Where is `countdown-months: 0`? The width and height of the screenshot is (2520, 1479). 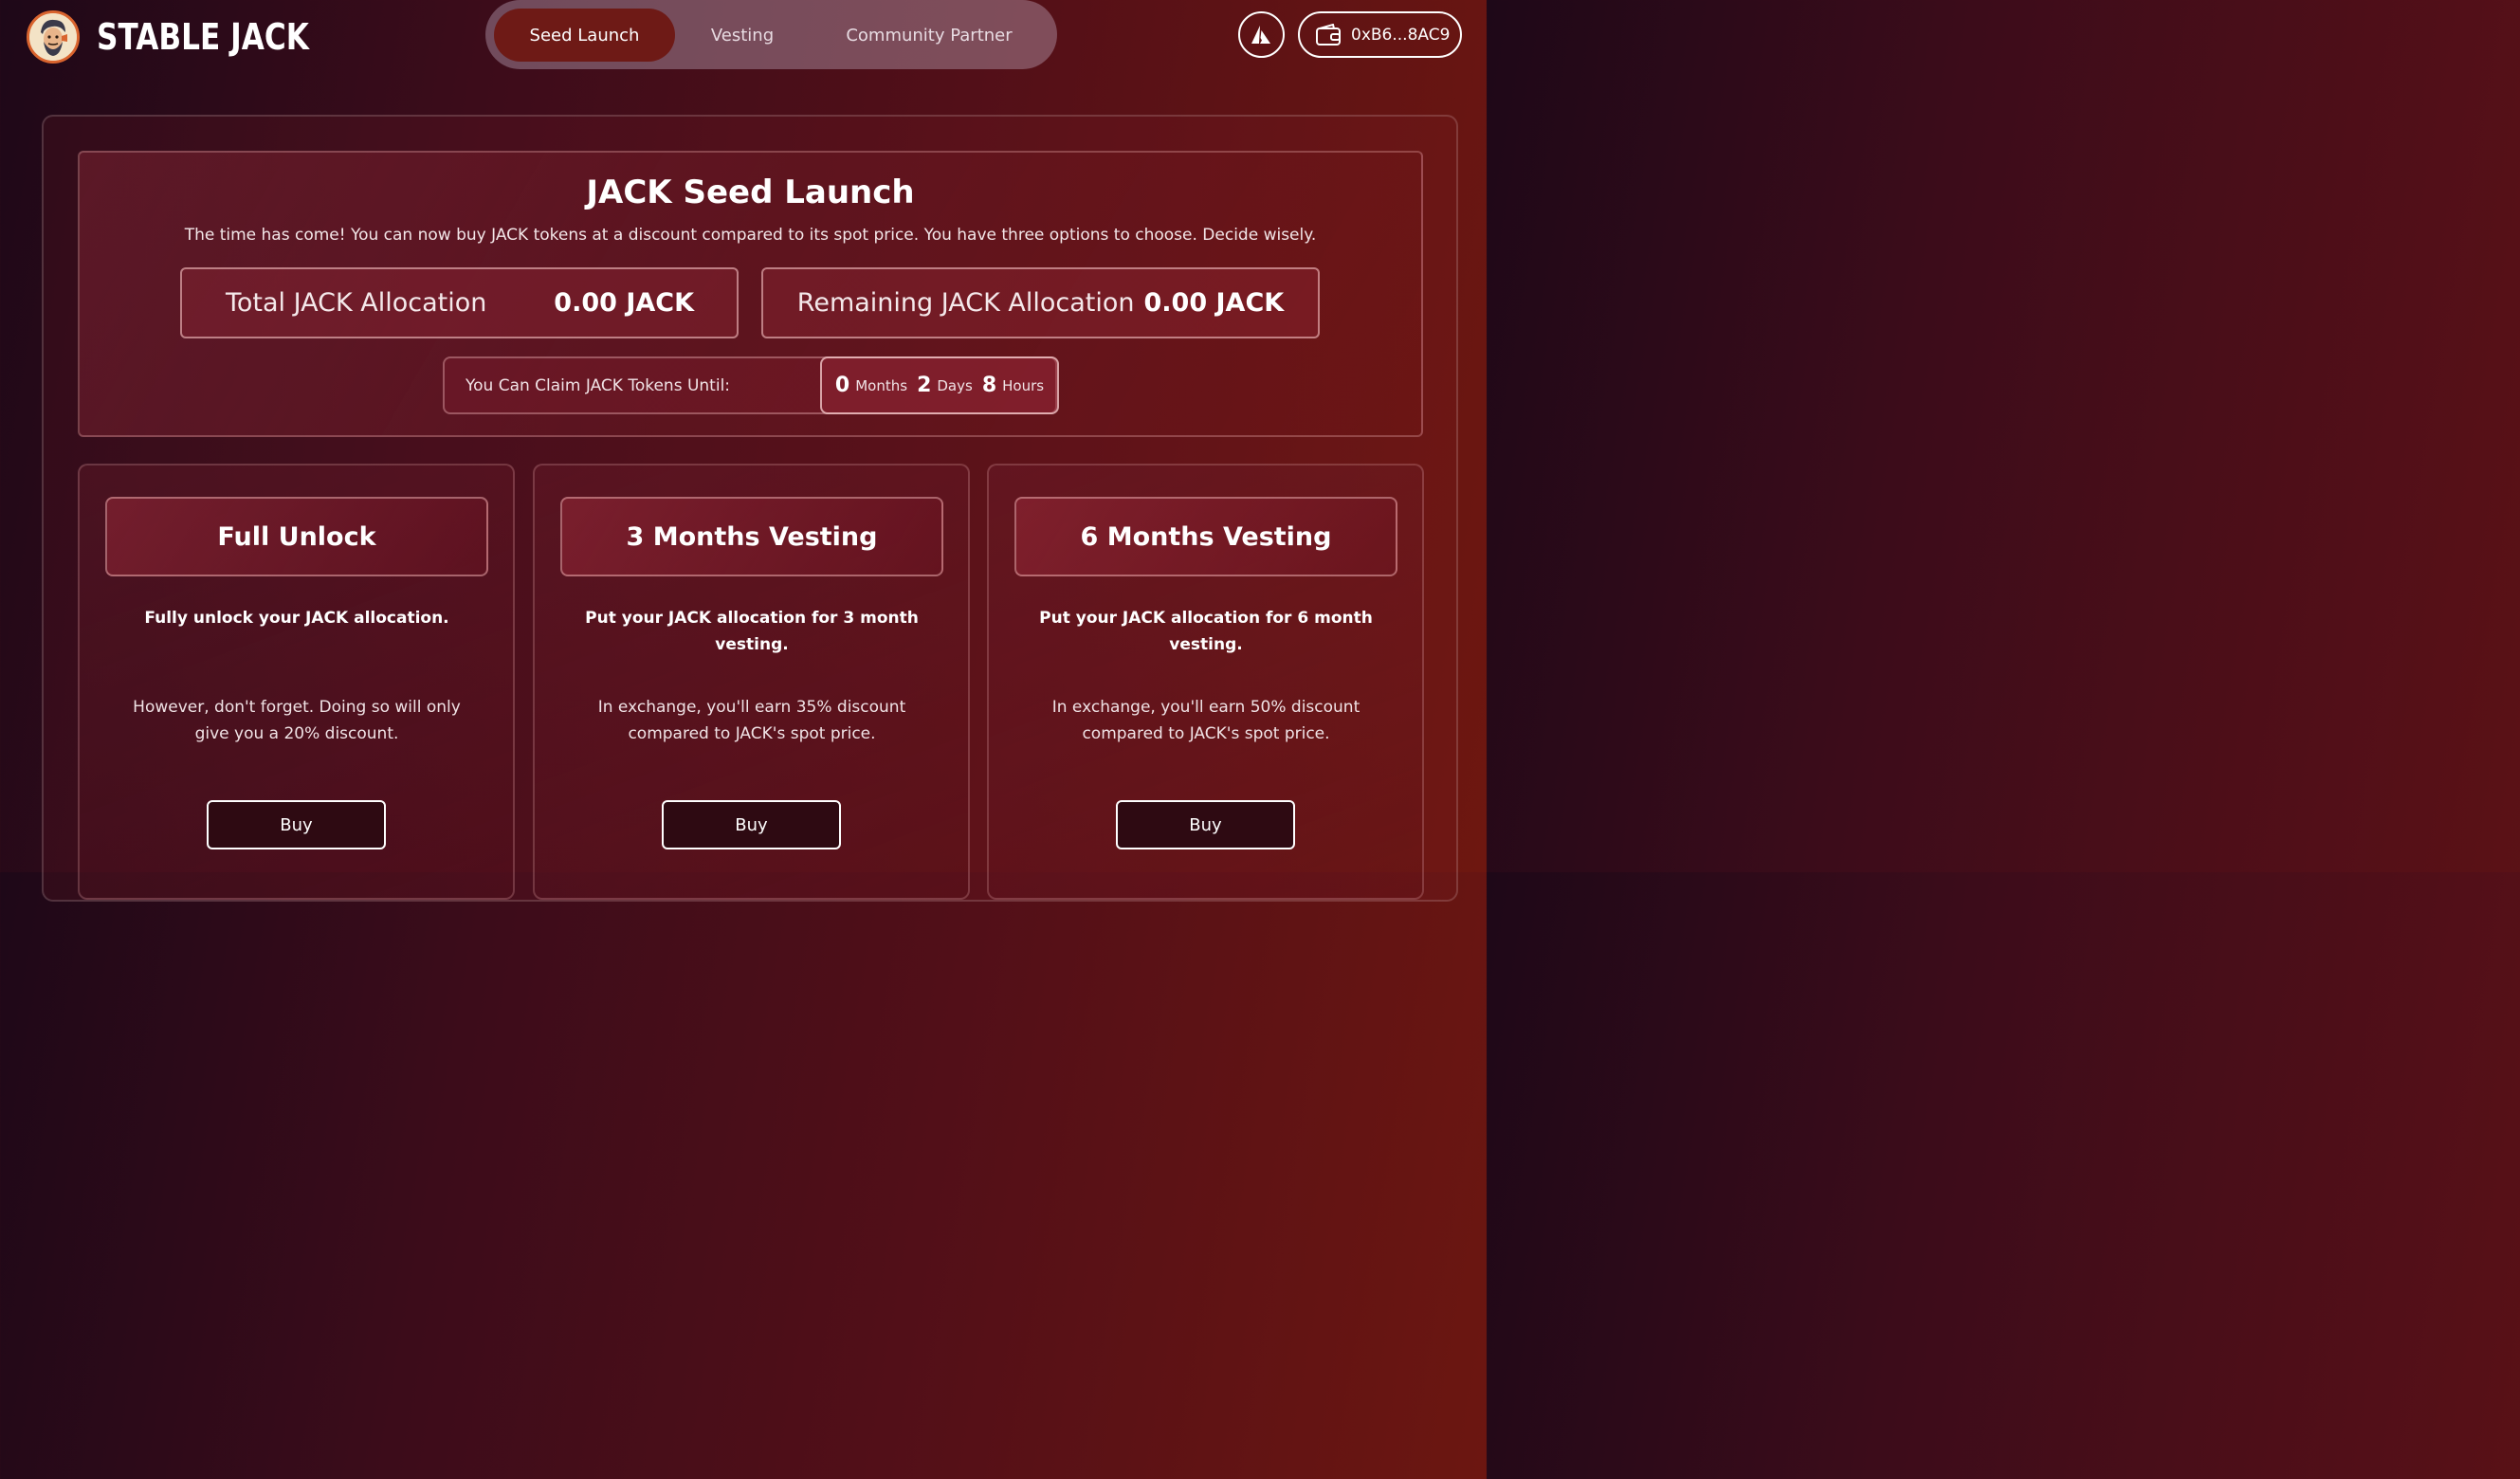
countdown-months: 0 is located at coordinates (842, 385).